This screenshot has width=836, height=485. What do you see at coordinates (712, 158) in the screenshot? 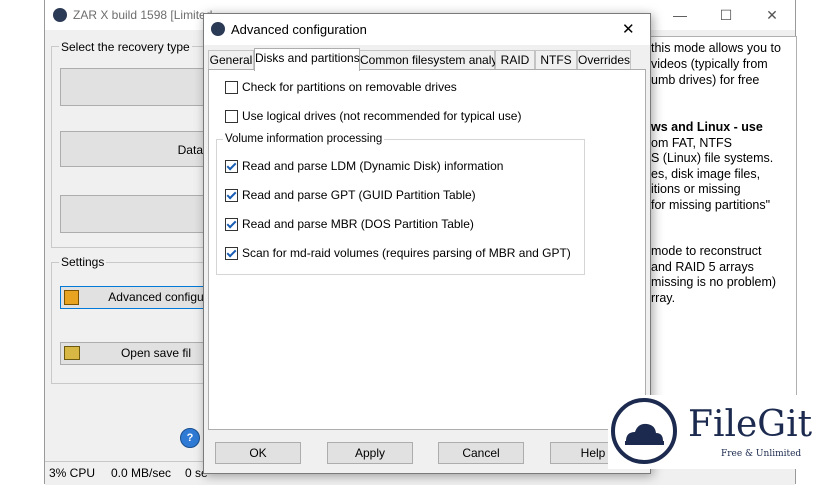
I see `help-line: S (Linux) file systems.` at bounding box center [712, 158].